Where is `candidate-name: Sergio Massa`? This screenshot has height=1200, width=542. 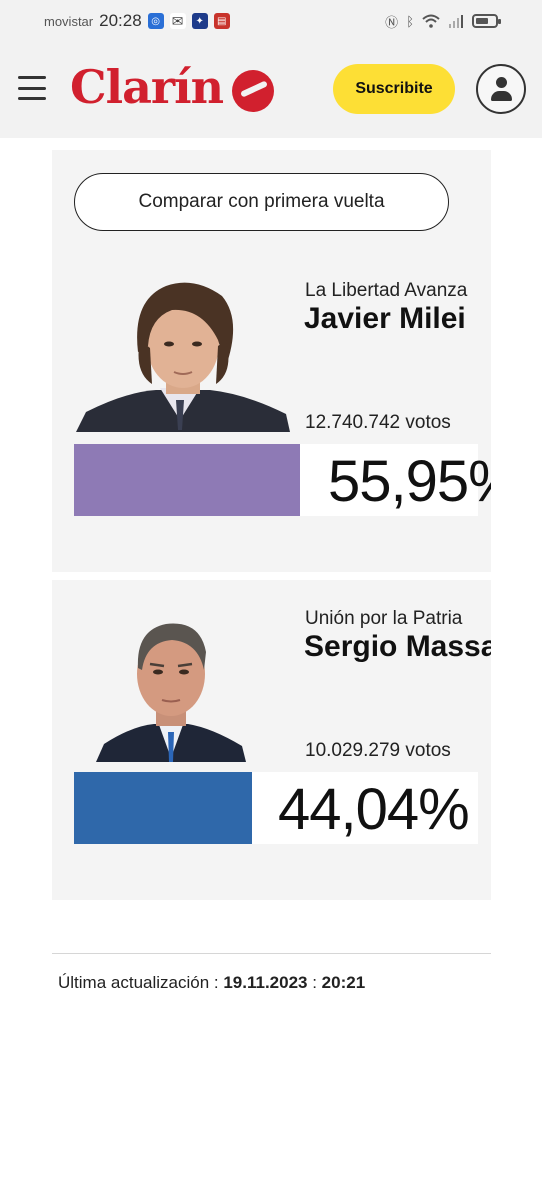 candidate-name: Sergio Massa is located at coordinates (397, 646).